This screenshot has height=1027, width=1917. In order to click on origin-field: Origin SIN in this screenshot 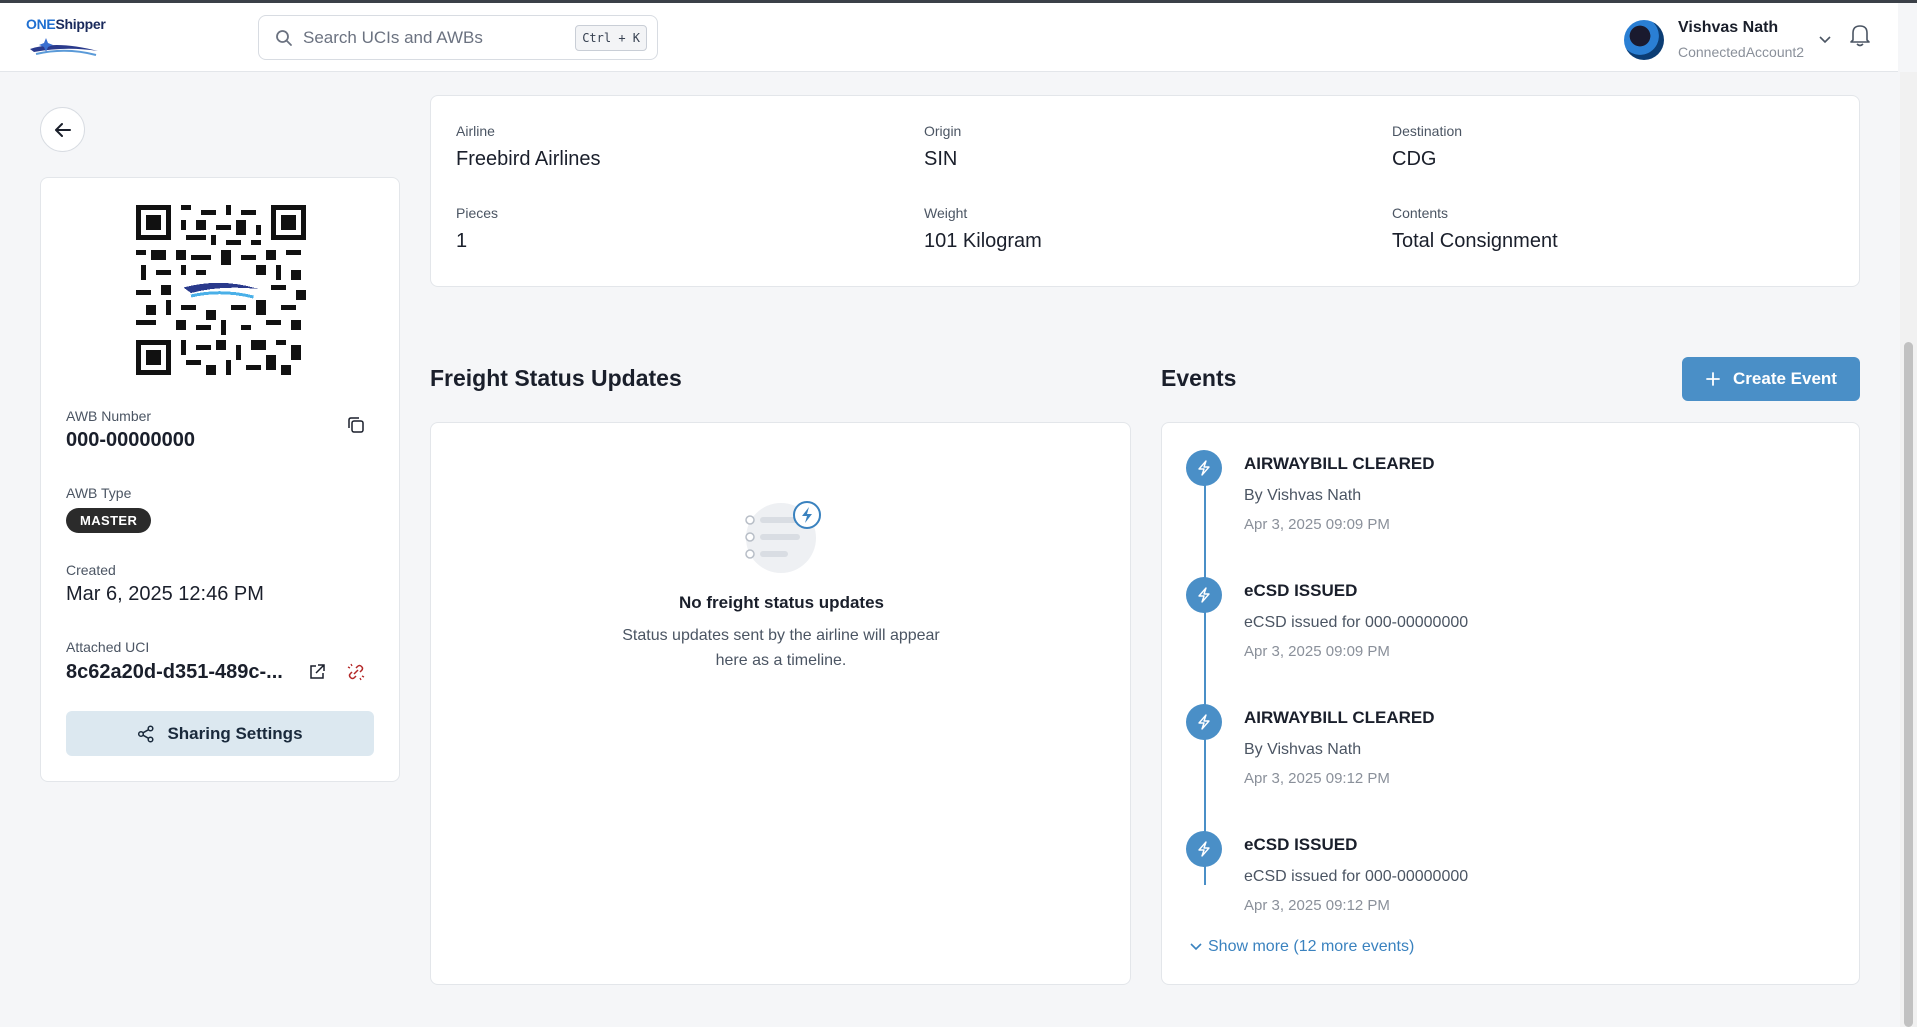, I will do `click(942, 147)`.